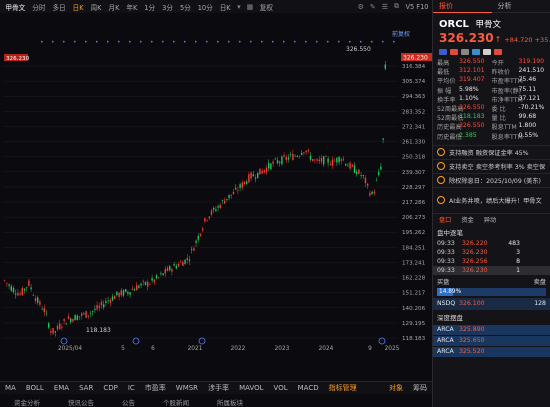  What do you see at coordinates (250, 7) in the screenshot?
I see `grid-icon: ▦` at bounding box center [250, 7].